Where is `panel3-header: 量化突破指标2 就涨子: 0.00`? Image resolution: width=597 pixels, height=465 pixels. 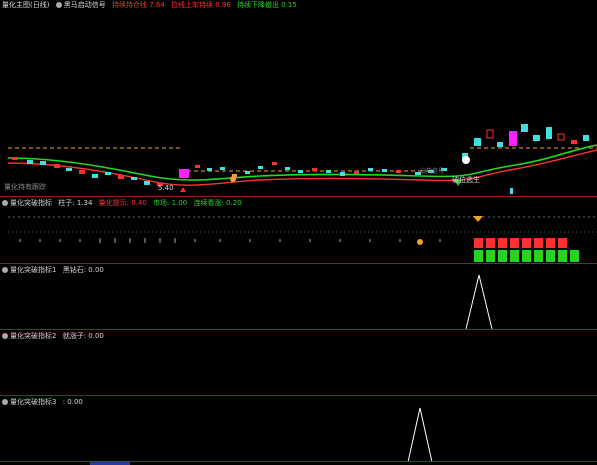 panel3-header: 量化突破指标2 就涨子: 0.00 is located at coordinates (55, 336).